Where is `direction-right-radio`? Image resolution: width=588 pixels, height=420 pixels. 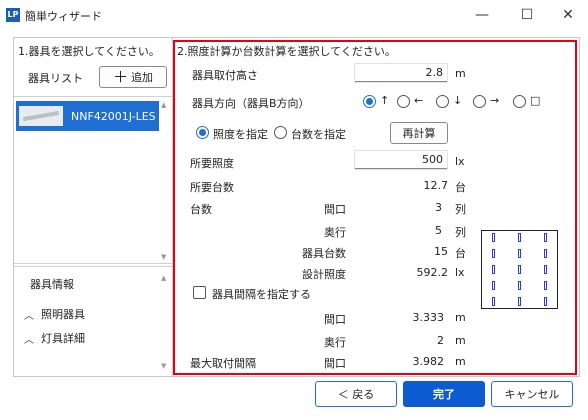
direction-right-radio is located at coordinates (479, 101).